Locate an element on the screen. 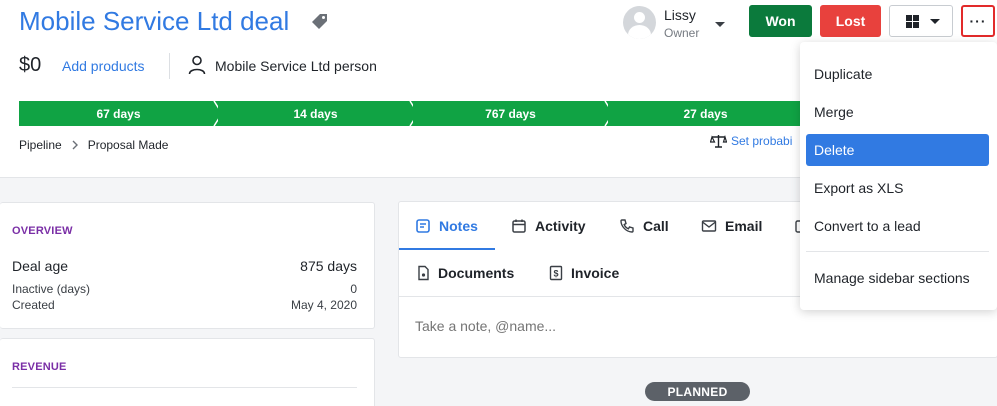  envelope-icon is located at coordinates (709, 226).